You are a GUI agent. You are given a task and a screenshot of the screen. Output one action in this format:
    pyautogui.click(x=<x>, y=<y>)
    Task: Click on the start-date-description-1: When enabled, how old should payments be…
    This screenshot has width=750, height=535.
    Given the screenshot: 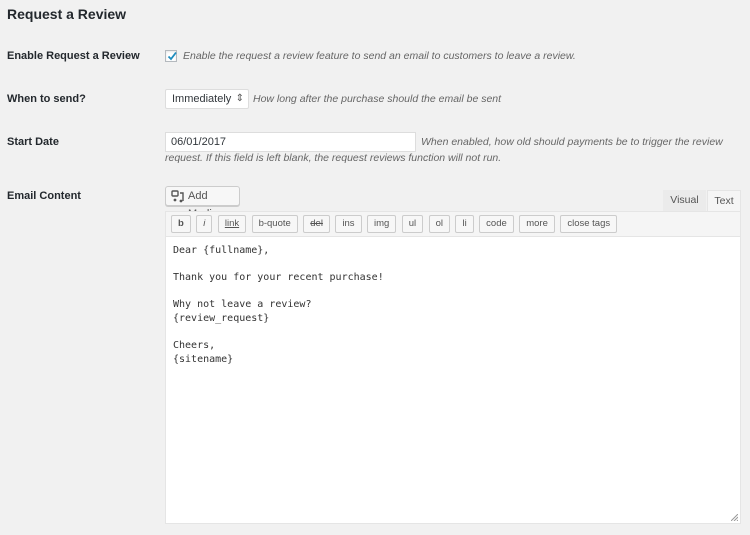 What is the action you would take?
    pyautogui.click(x=572, y=142)
    